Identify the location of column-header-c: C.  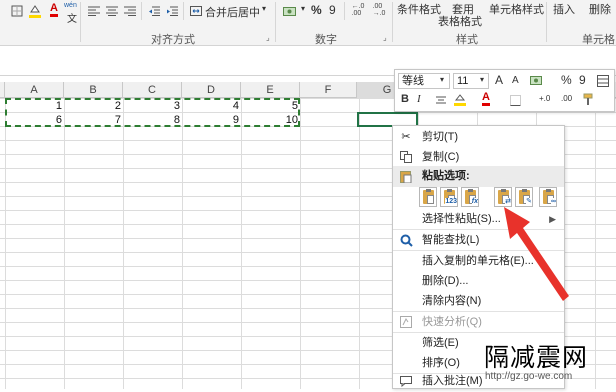
(152, 90).